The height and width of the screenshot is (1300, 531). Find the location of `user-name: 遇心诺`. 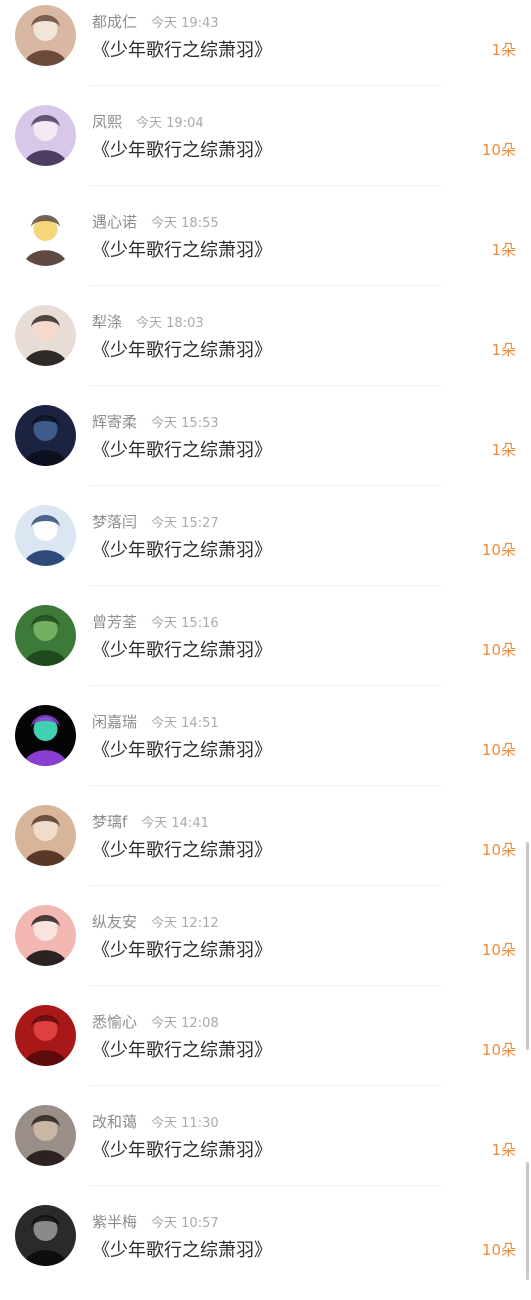

user-name: 遇心诺 is located at coordinates (114, 222).